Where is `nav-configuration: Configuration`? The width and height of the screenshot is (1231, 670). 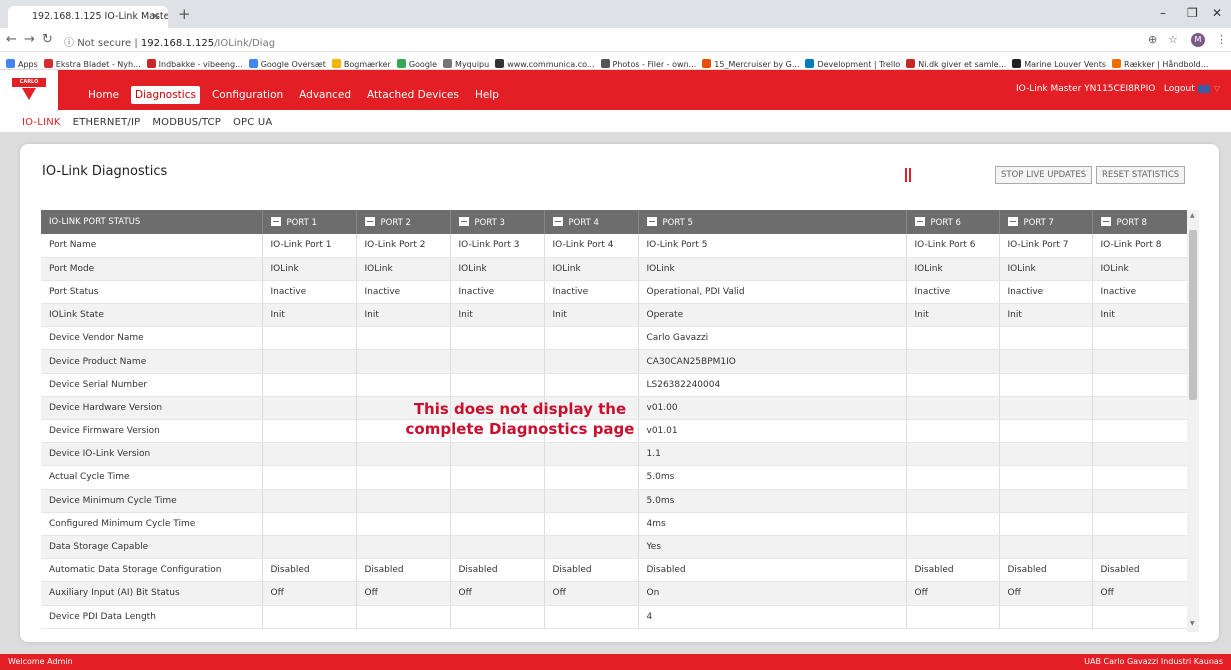
nav-configuration: Configuration is located at coordinates (247, 95).